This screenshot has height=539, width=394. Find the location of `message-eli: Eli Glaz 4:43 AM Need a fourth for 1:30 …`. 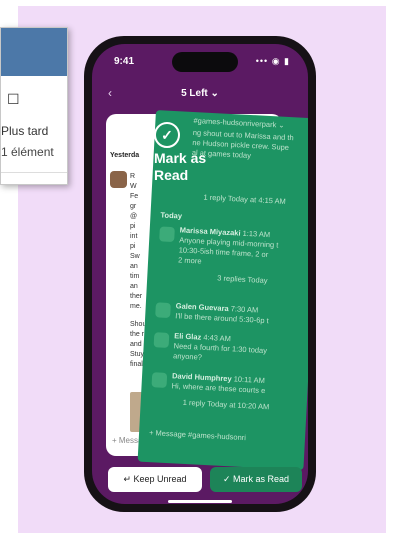

message-eli: Eli Glaz 4:43 AM Need a fourth for 1:30 … is located at coordinates (220, 346).